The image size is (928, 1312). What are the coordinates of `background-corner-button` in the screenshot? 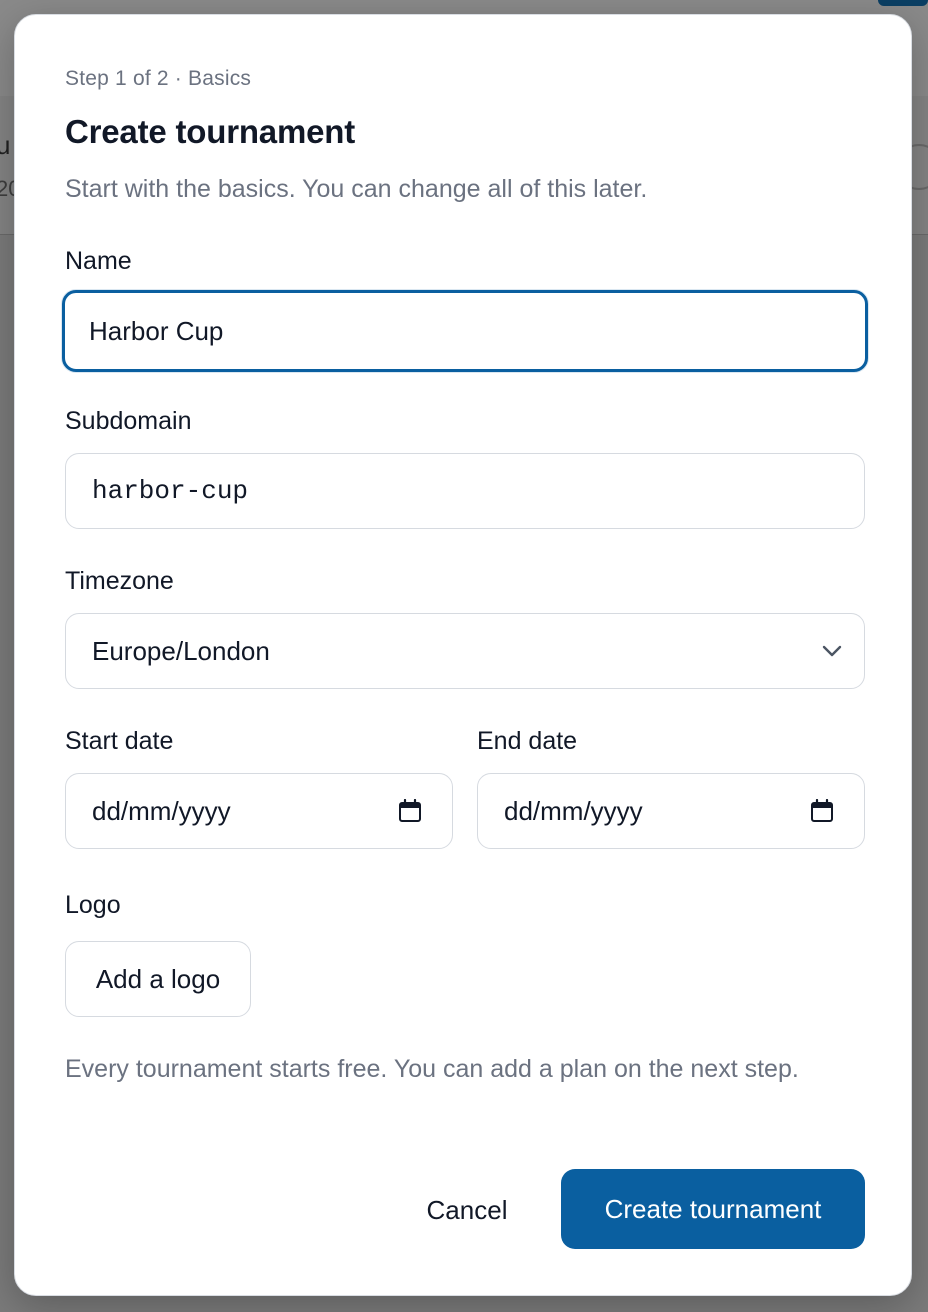 It's located at (903, 3).